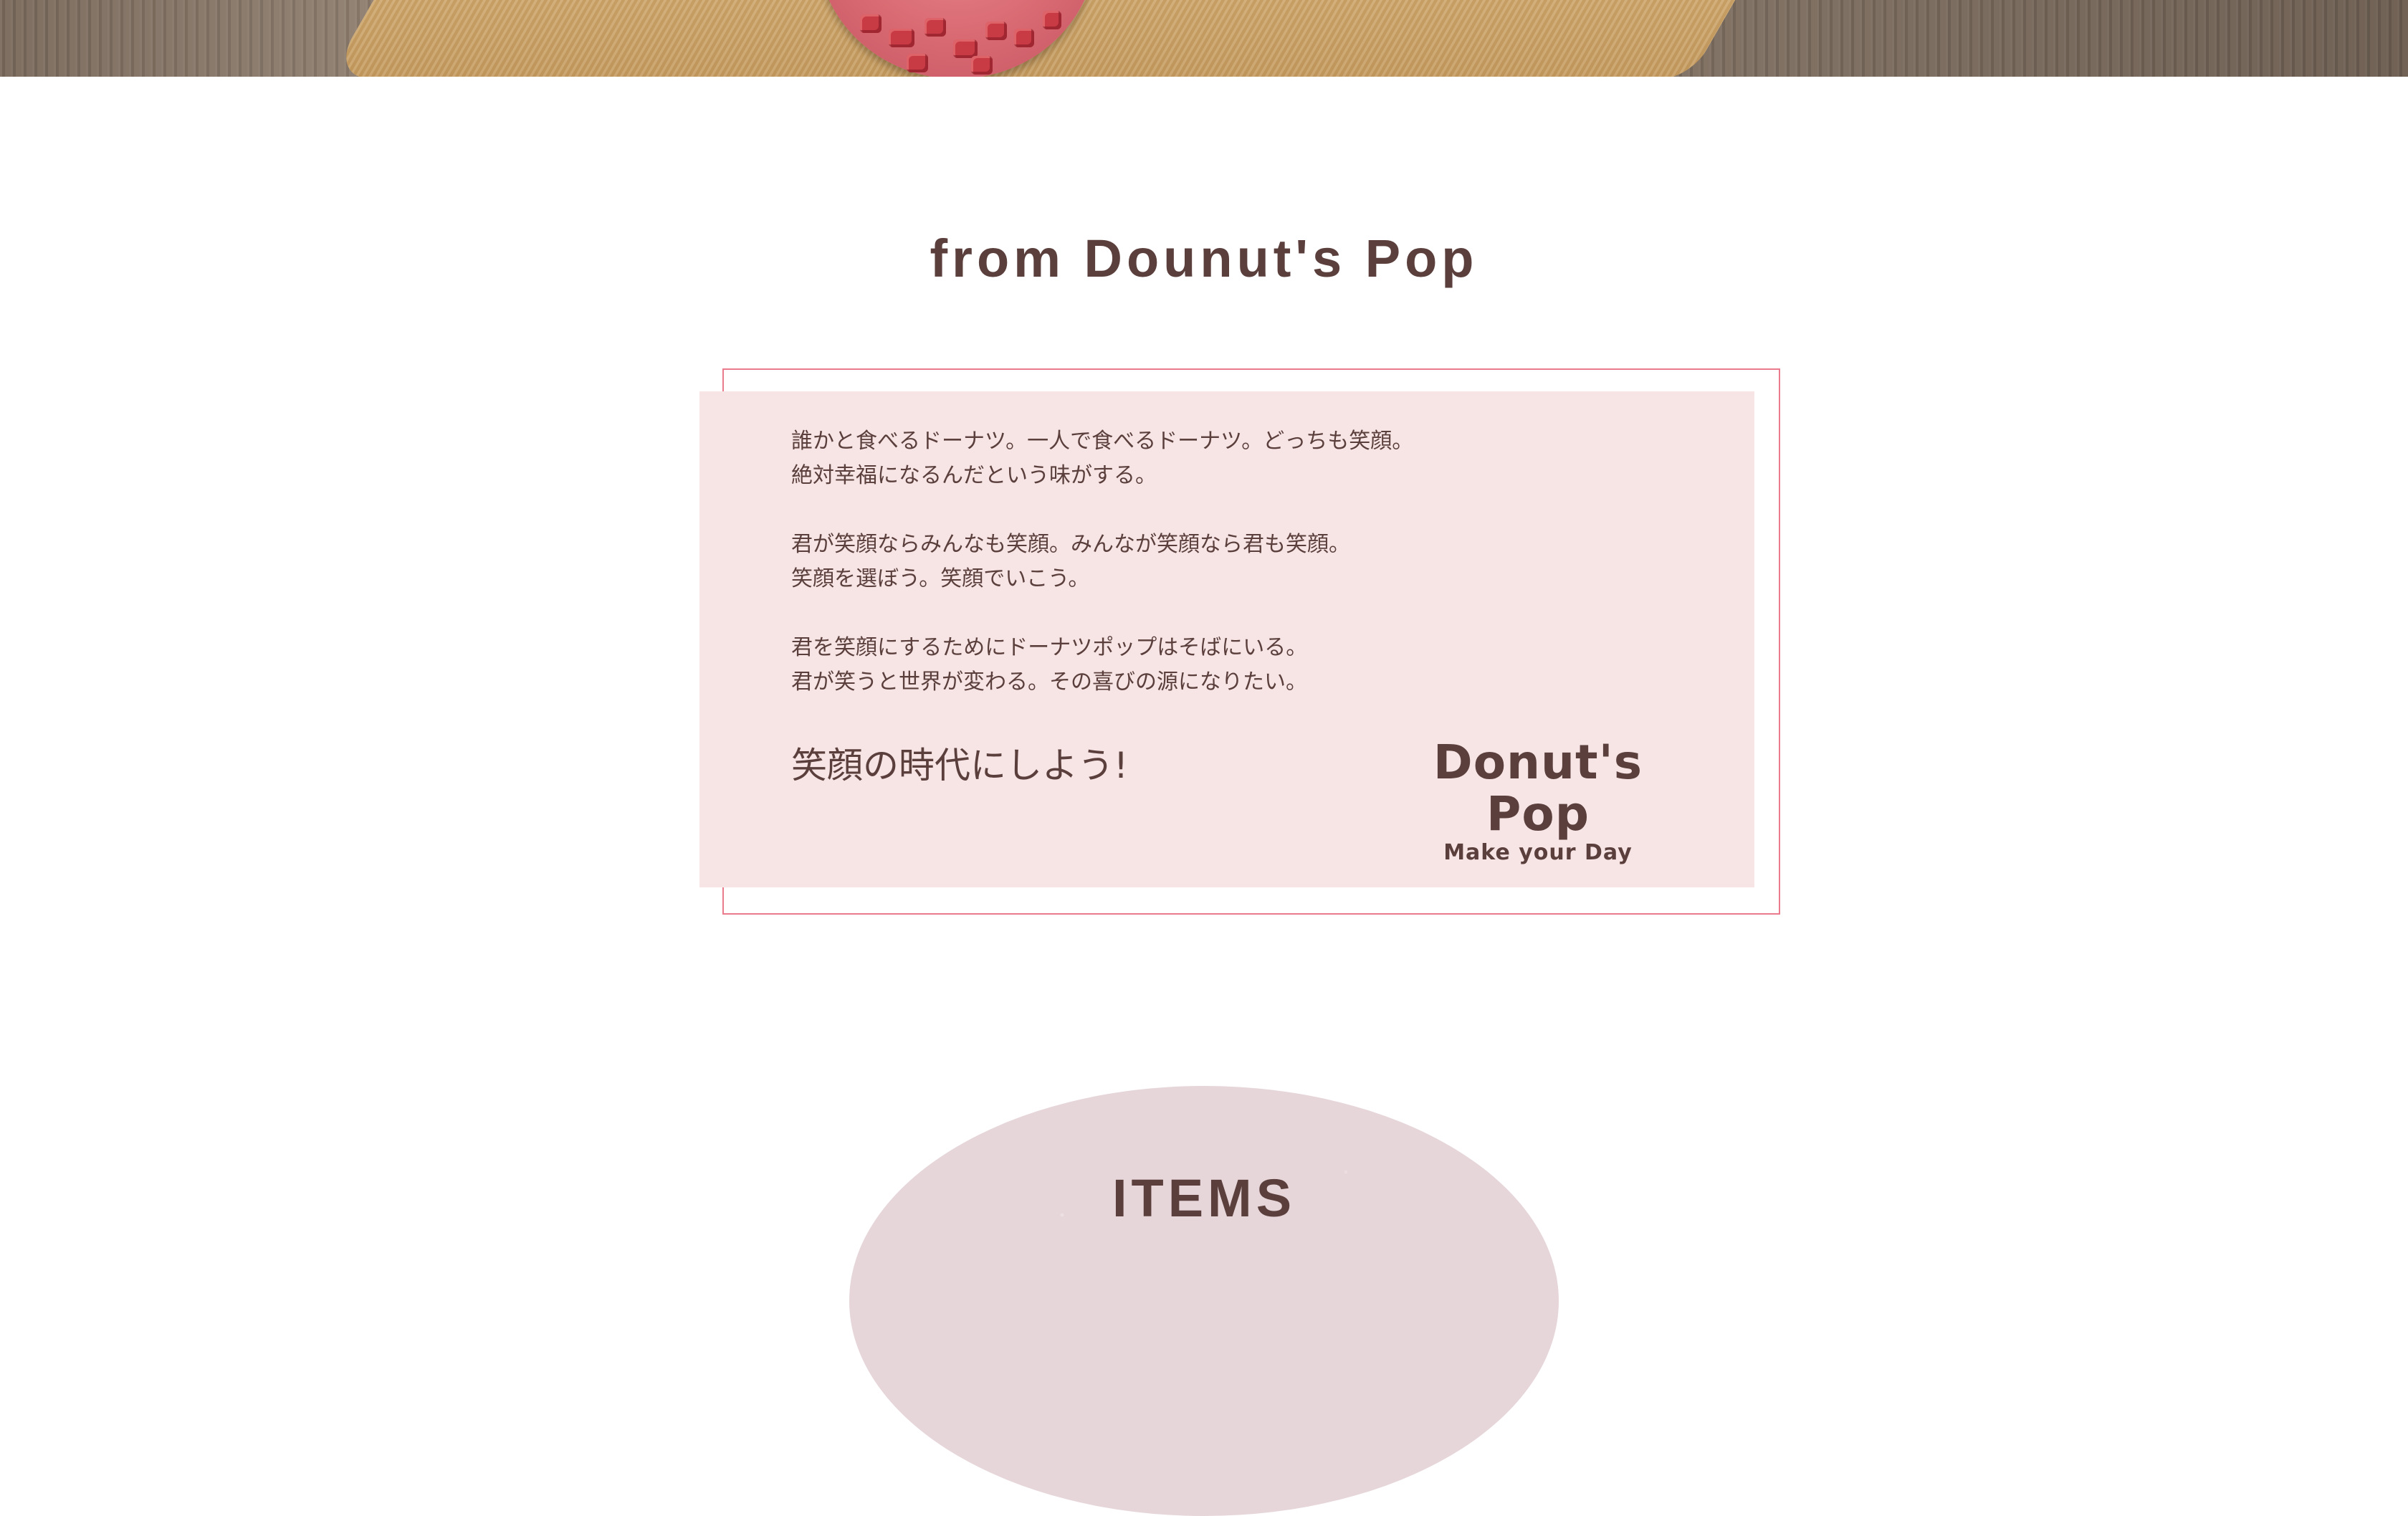 The height and width of the screenshot is (1516, 2408). I want to click on items-title: ITEMS, so click(1204, 1198).